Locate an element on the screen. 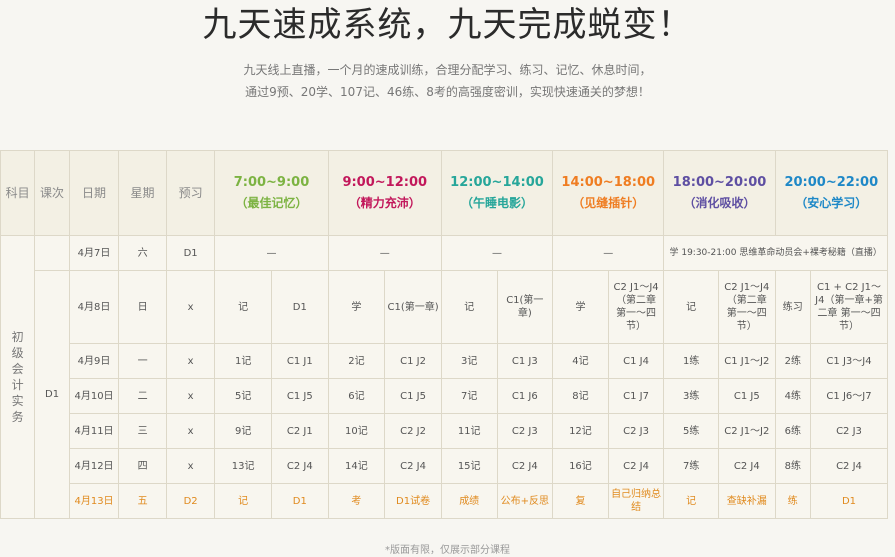 The height and width of the screenshot is (557, 895). slot-cell: C1 J4 is located at coordinates (636, 361).